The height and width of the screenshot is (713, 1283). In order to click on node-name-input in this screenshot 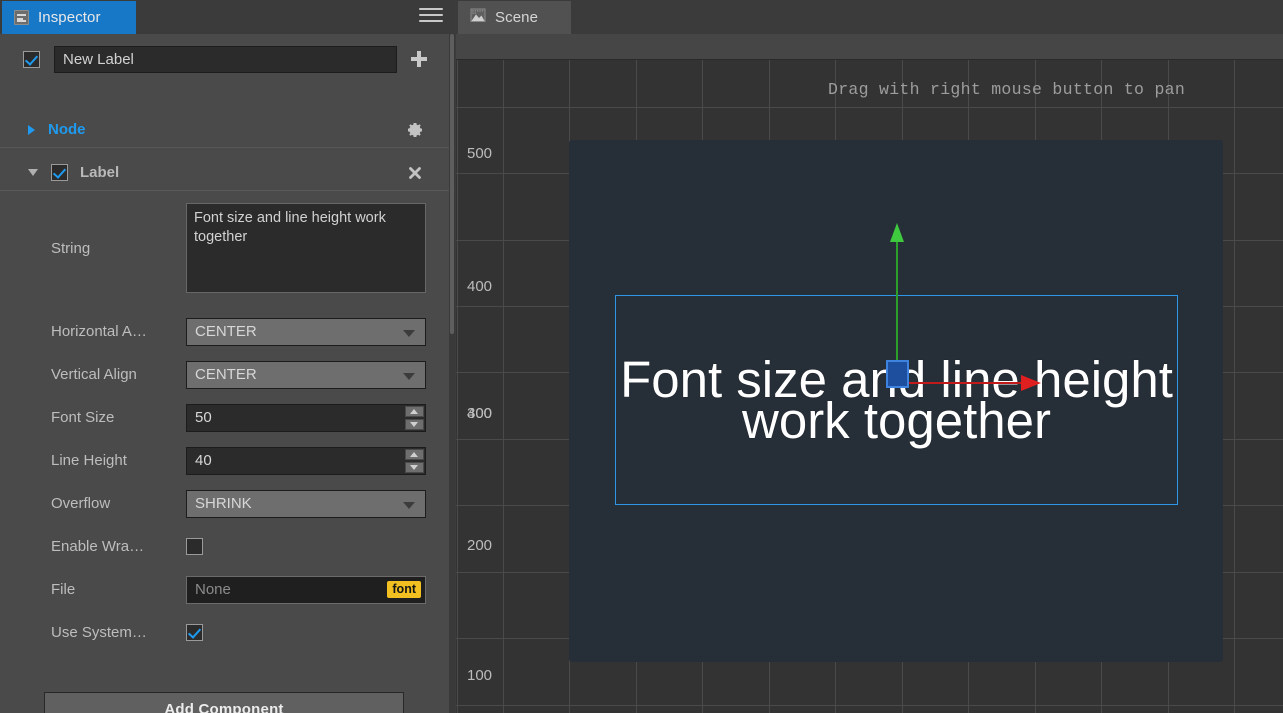, I will do `click(225, 59)`.